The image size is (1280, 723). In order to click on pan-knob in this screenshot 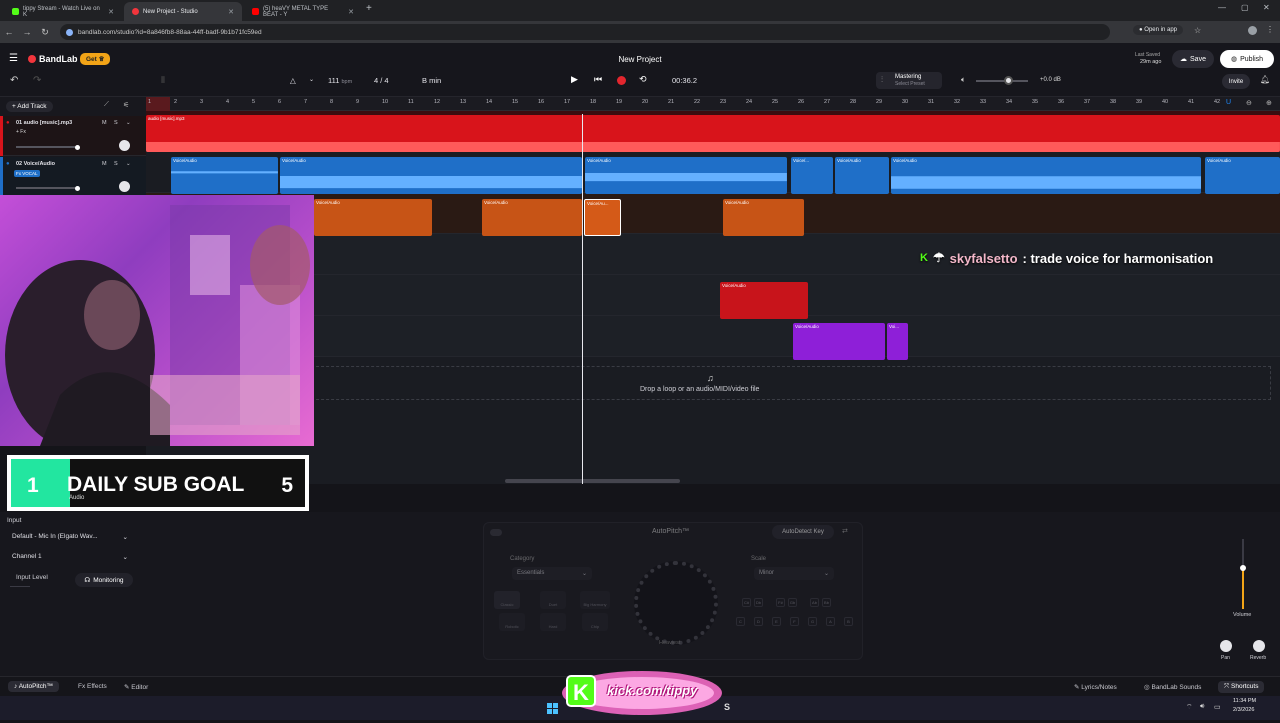, I will do `click(124, 145)`.